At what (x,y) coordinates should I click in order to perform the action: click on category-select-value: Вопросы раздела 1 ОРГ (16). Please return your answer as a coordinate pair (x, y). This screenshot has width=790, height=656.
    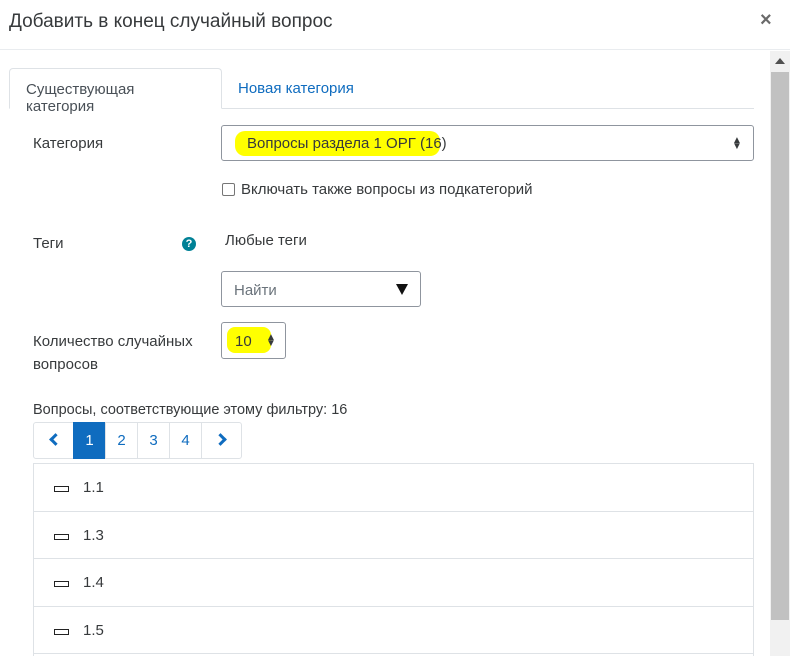
    Looking at the image, I should click on (347, 143).